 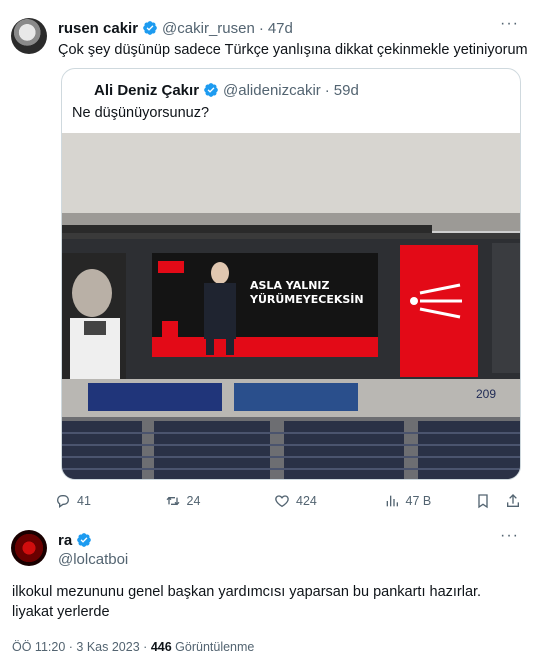 I want to click on tweet-actions: 41 24 424 47 B, so click(x=290, y=501).